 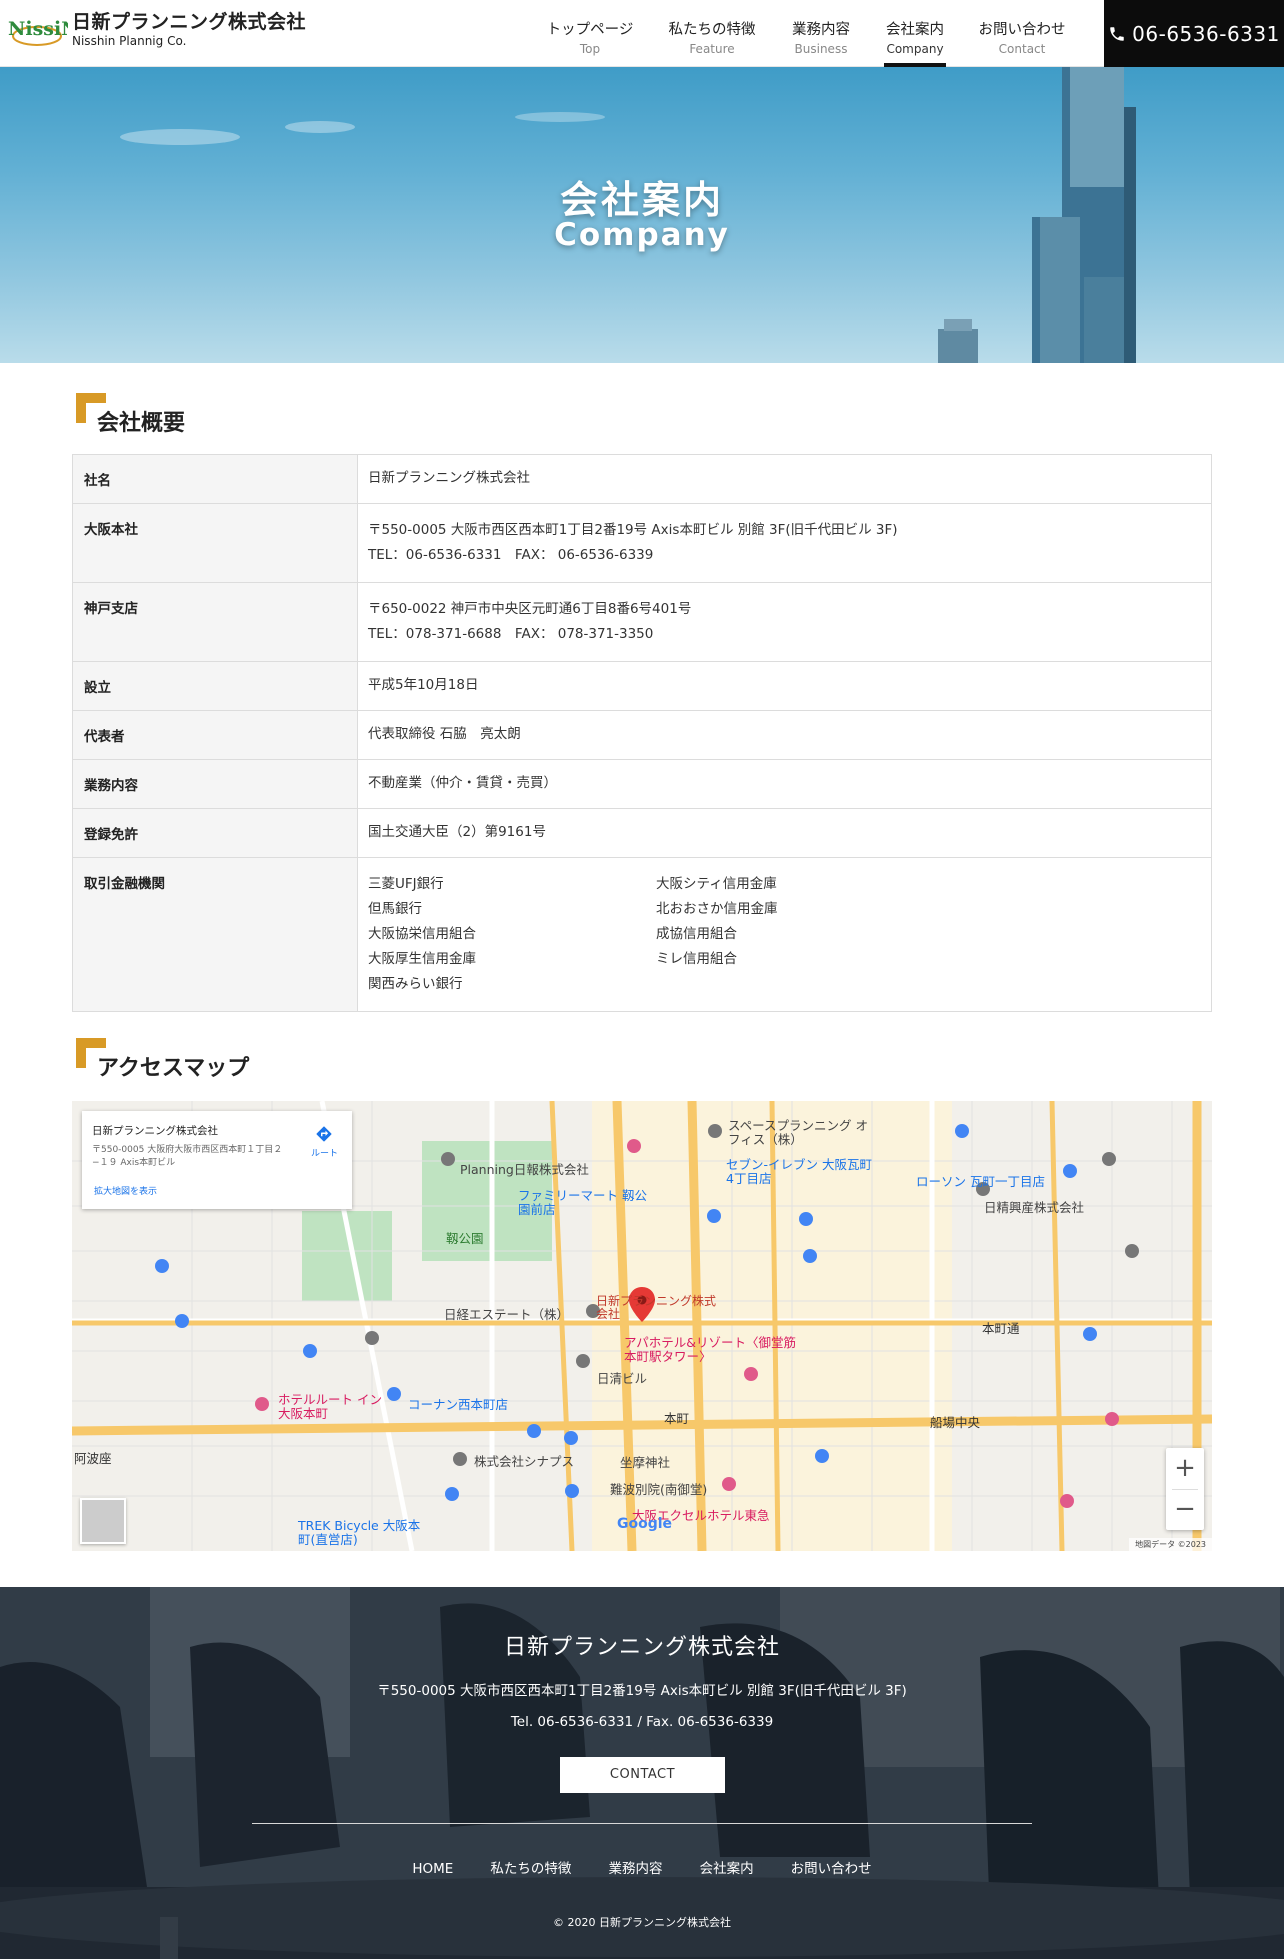 I want to click on footer-company-name: 日新プランニング株式会社, so click(x=641, y=1647).